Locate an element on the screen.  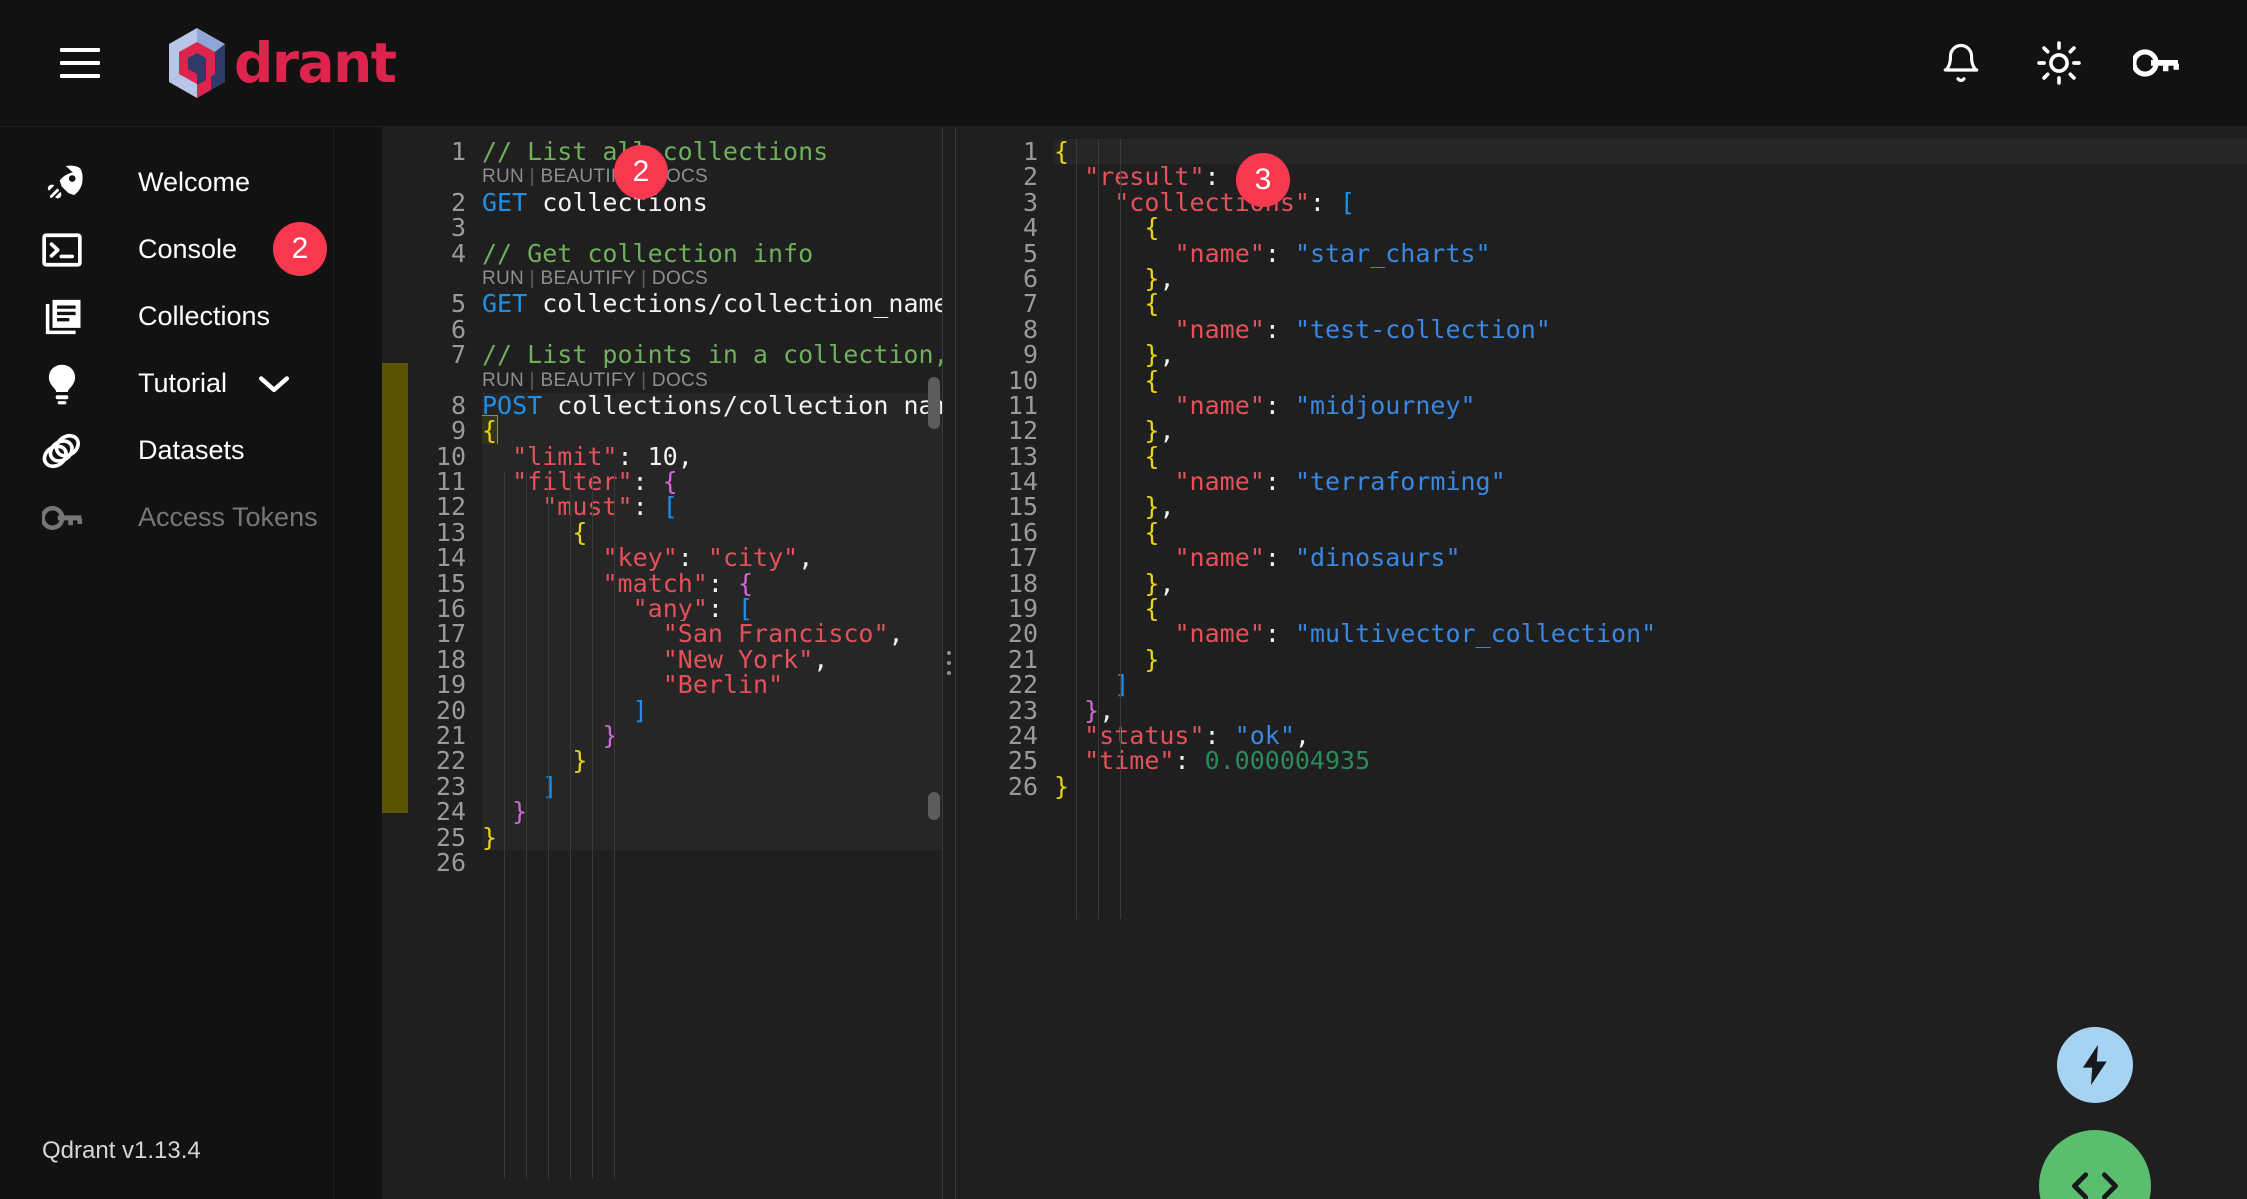
line-number: 3 is located at coordinates (1030, 202).